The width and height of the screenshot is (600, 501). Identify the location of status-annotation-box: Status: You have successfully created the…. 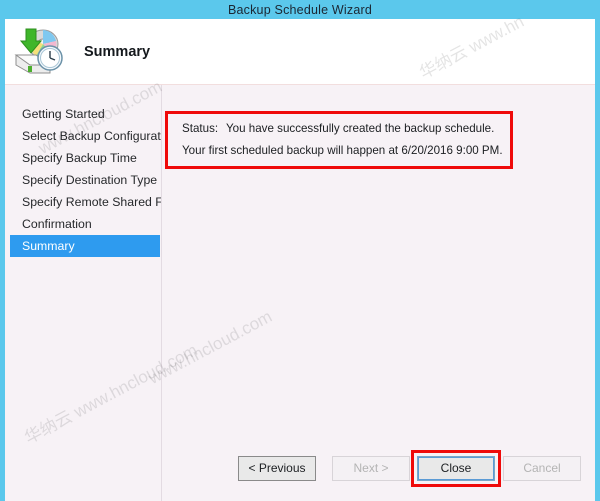
(339, 140).